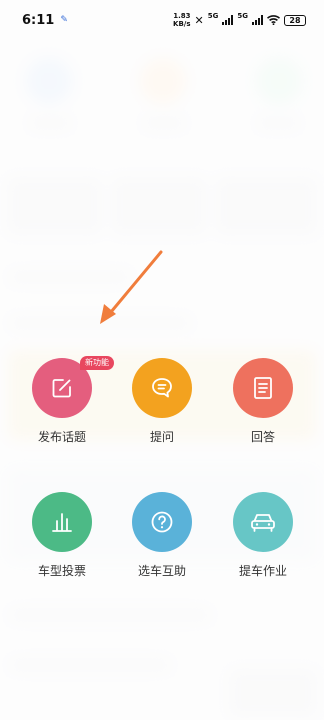 This screenshot has height=720, width=324. What do you see at coordinates (131, 287) in the screenshot?
I see `pointer-arrow-icon` at bounding box center [131, 287].